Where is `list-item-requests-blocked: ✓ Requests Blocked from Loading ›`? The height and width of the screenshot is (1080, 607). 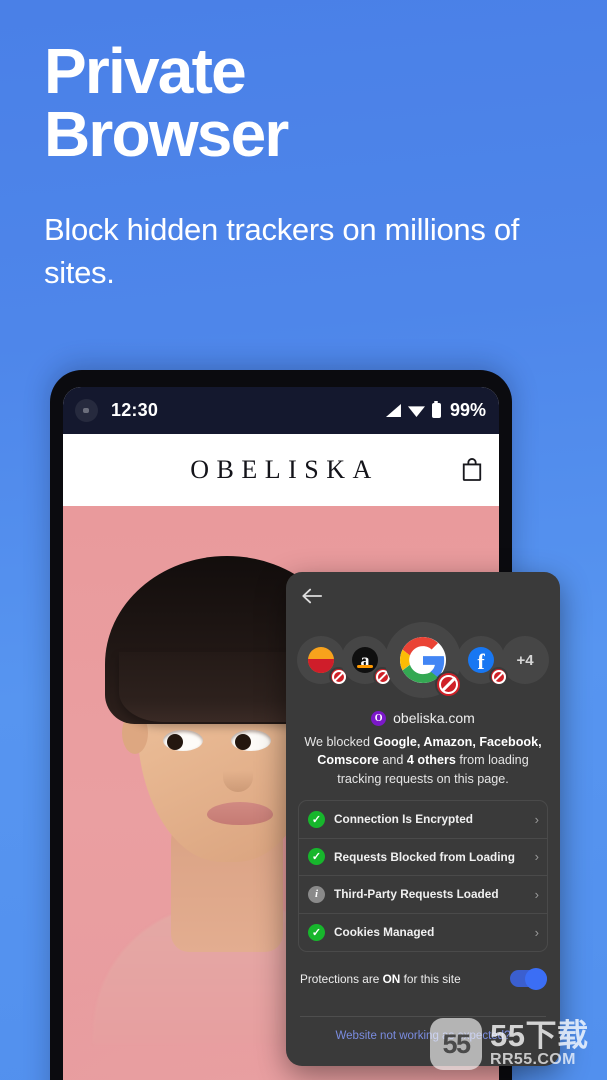 list-item-requests-blocked: ✓ Requests Blocked from Loading › is located at coordinates (423, 857).